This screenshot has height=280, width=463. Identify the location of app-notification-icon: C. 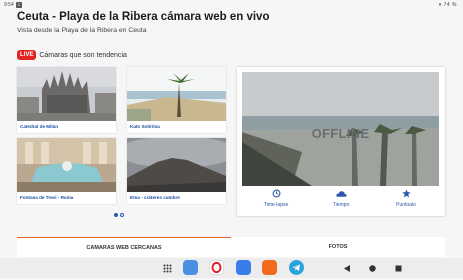
(19, 5).